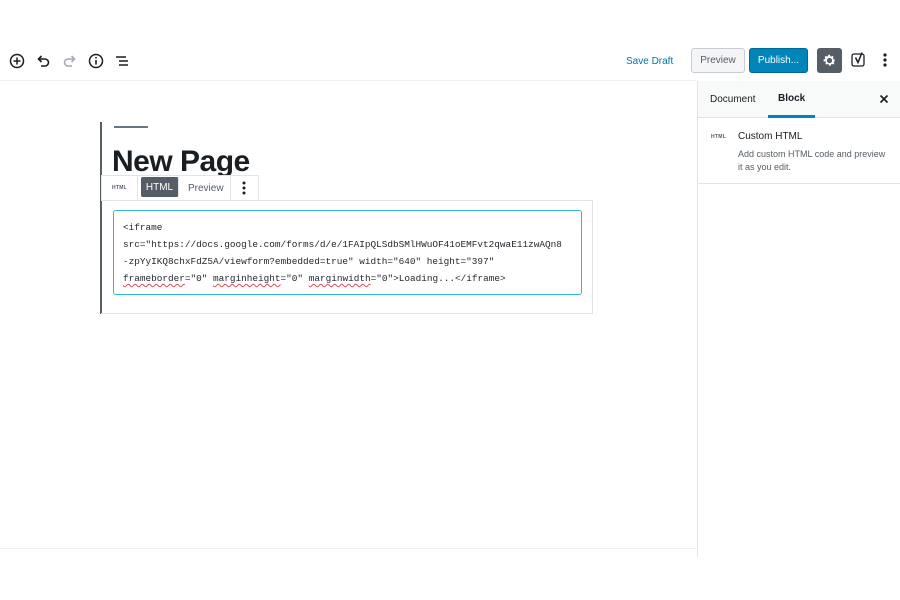 The height and width of the screenshot is (600, 900). I want to click on tab-preview: Preview, so click(206, 188).